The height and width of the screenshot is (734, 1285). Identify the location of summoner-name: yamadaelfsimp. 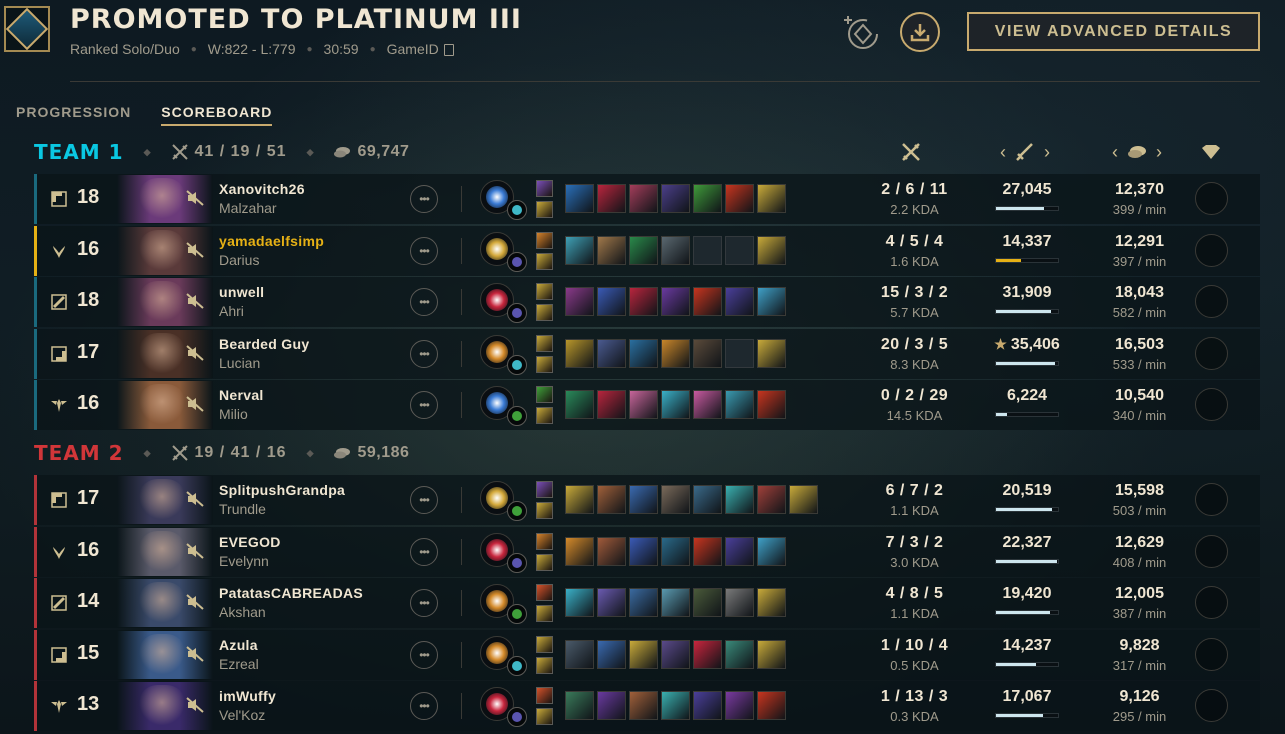
(271, 241).